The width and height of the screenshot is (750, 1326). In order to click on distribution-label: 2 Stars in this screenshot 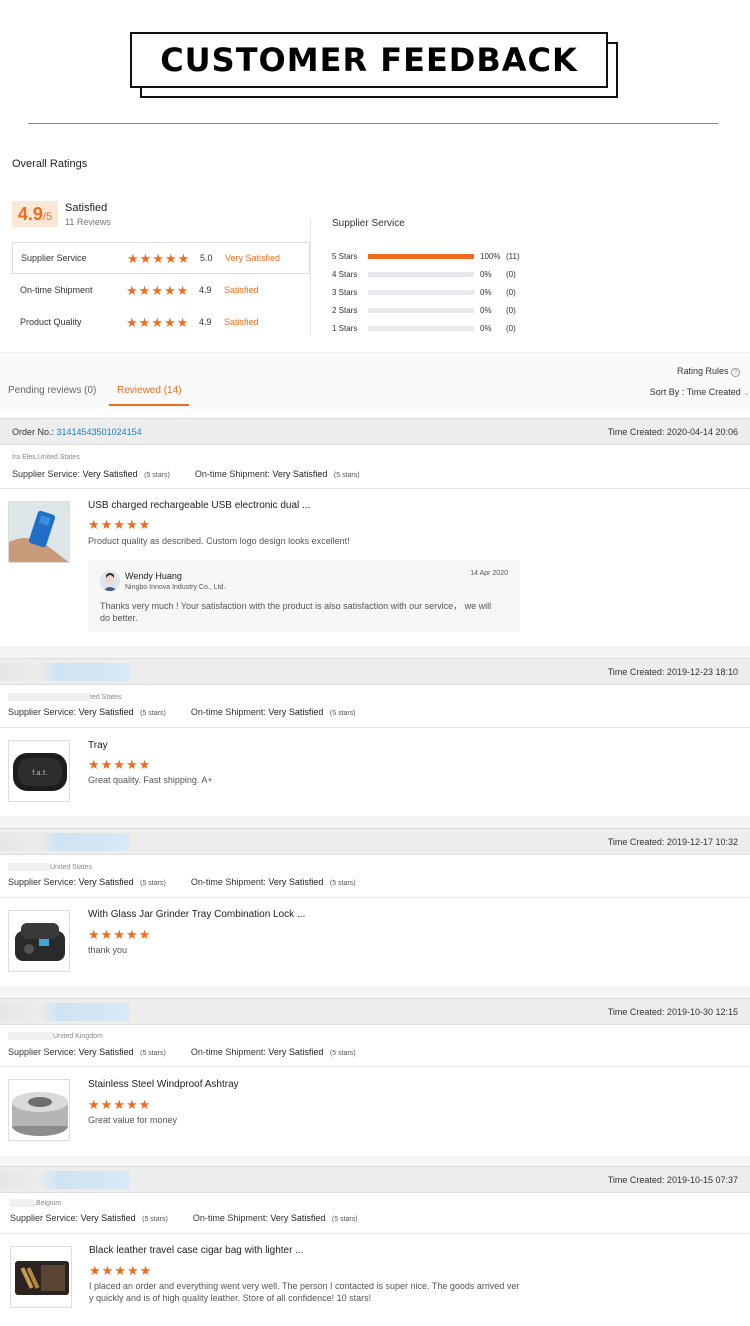, I will do `click(345, 310)`.